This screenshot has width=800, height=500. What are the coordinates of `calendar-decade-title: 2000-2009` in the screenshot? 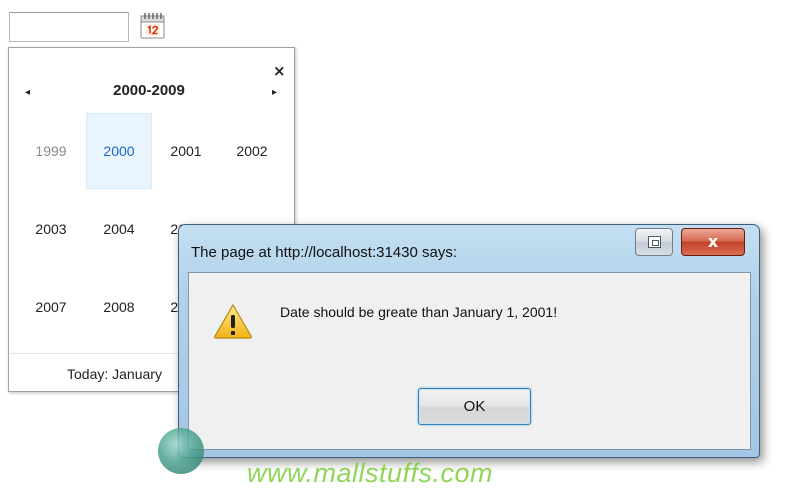 It's located at (149, 90).